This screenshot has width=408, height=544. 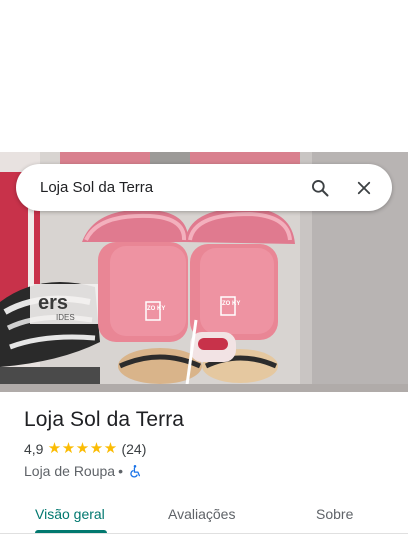 I want to click on sandal-left-logo: ZO KY, so click(x=156, y=309).